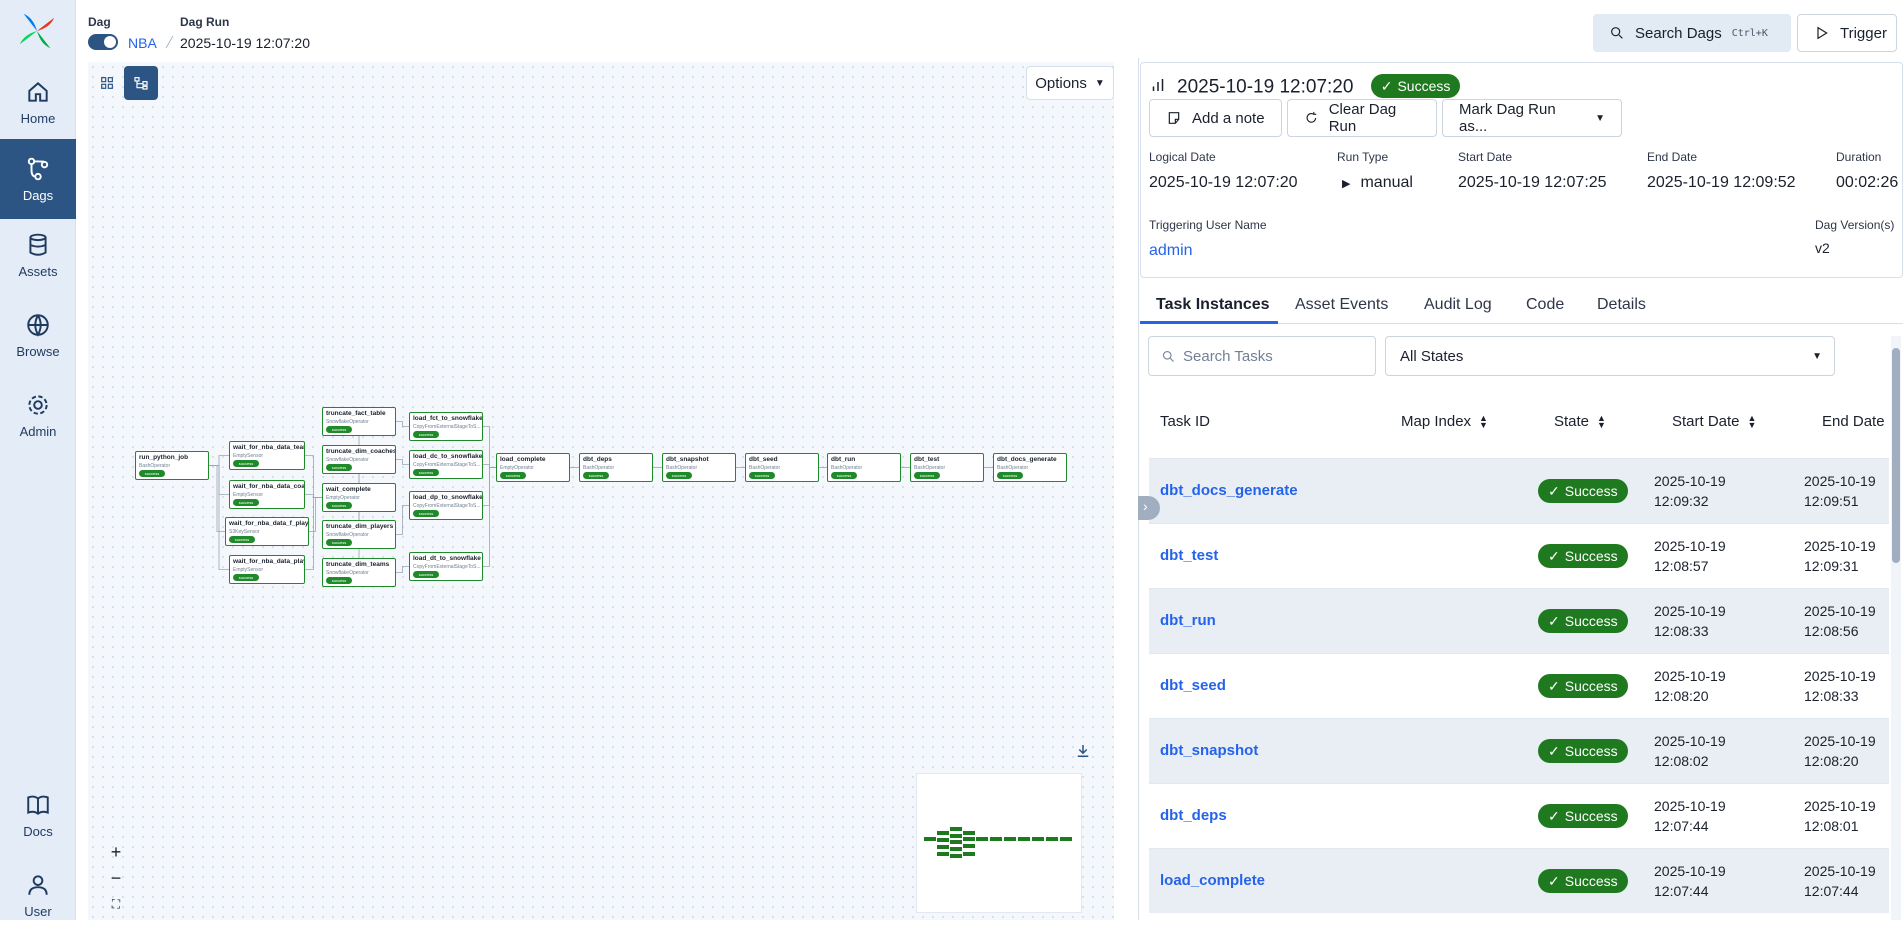  Describe the element at coordinates (107, 83) in the screenshot. I see `grid-view-button` at that location.